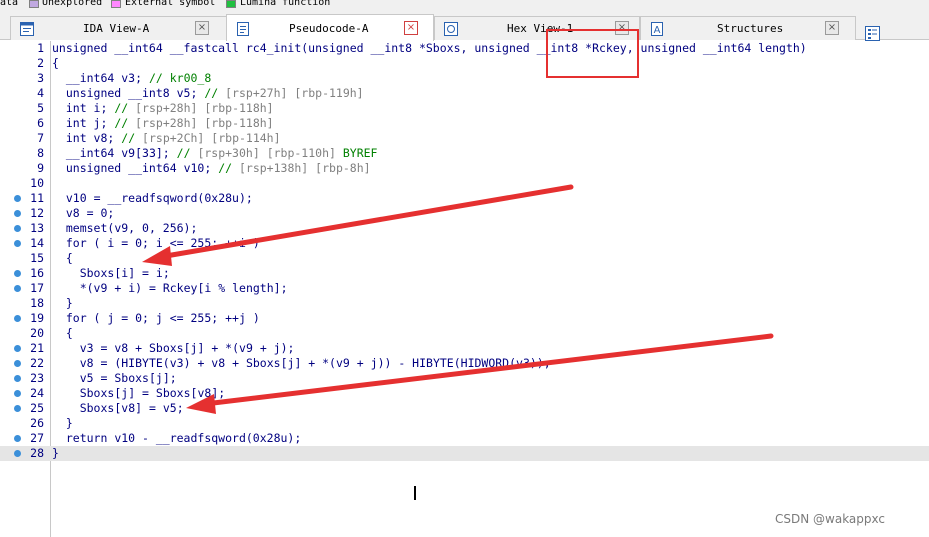 The width and height of the screenshot is (929, 537). What do you see at coordinates (464, 303) in the screenshot?
I see `code-line: 18 }` at bounding box center [464, 303].